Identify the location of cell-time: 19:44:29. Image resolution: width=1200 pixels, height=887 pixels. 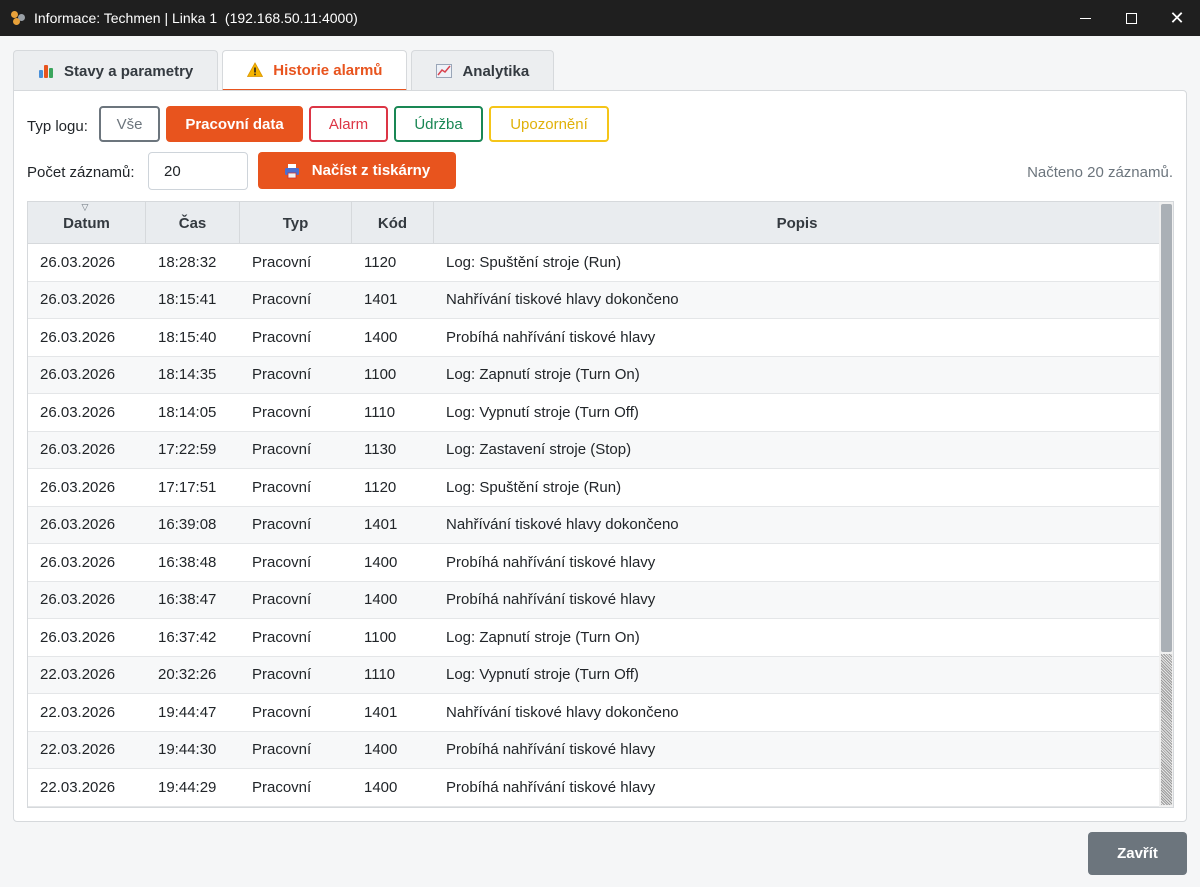
(187, 787).